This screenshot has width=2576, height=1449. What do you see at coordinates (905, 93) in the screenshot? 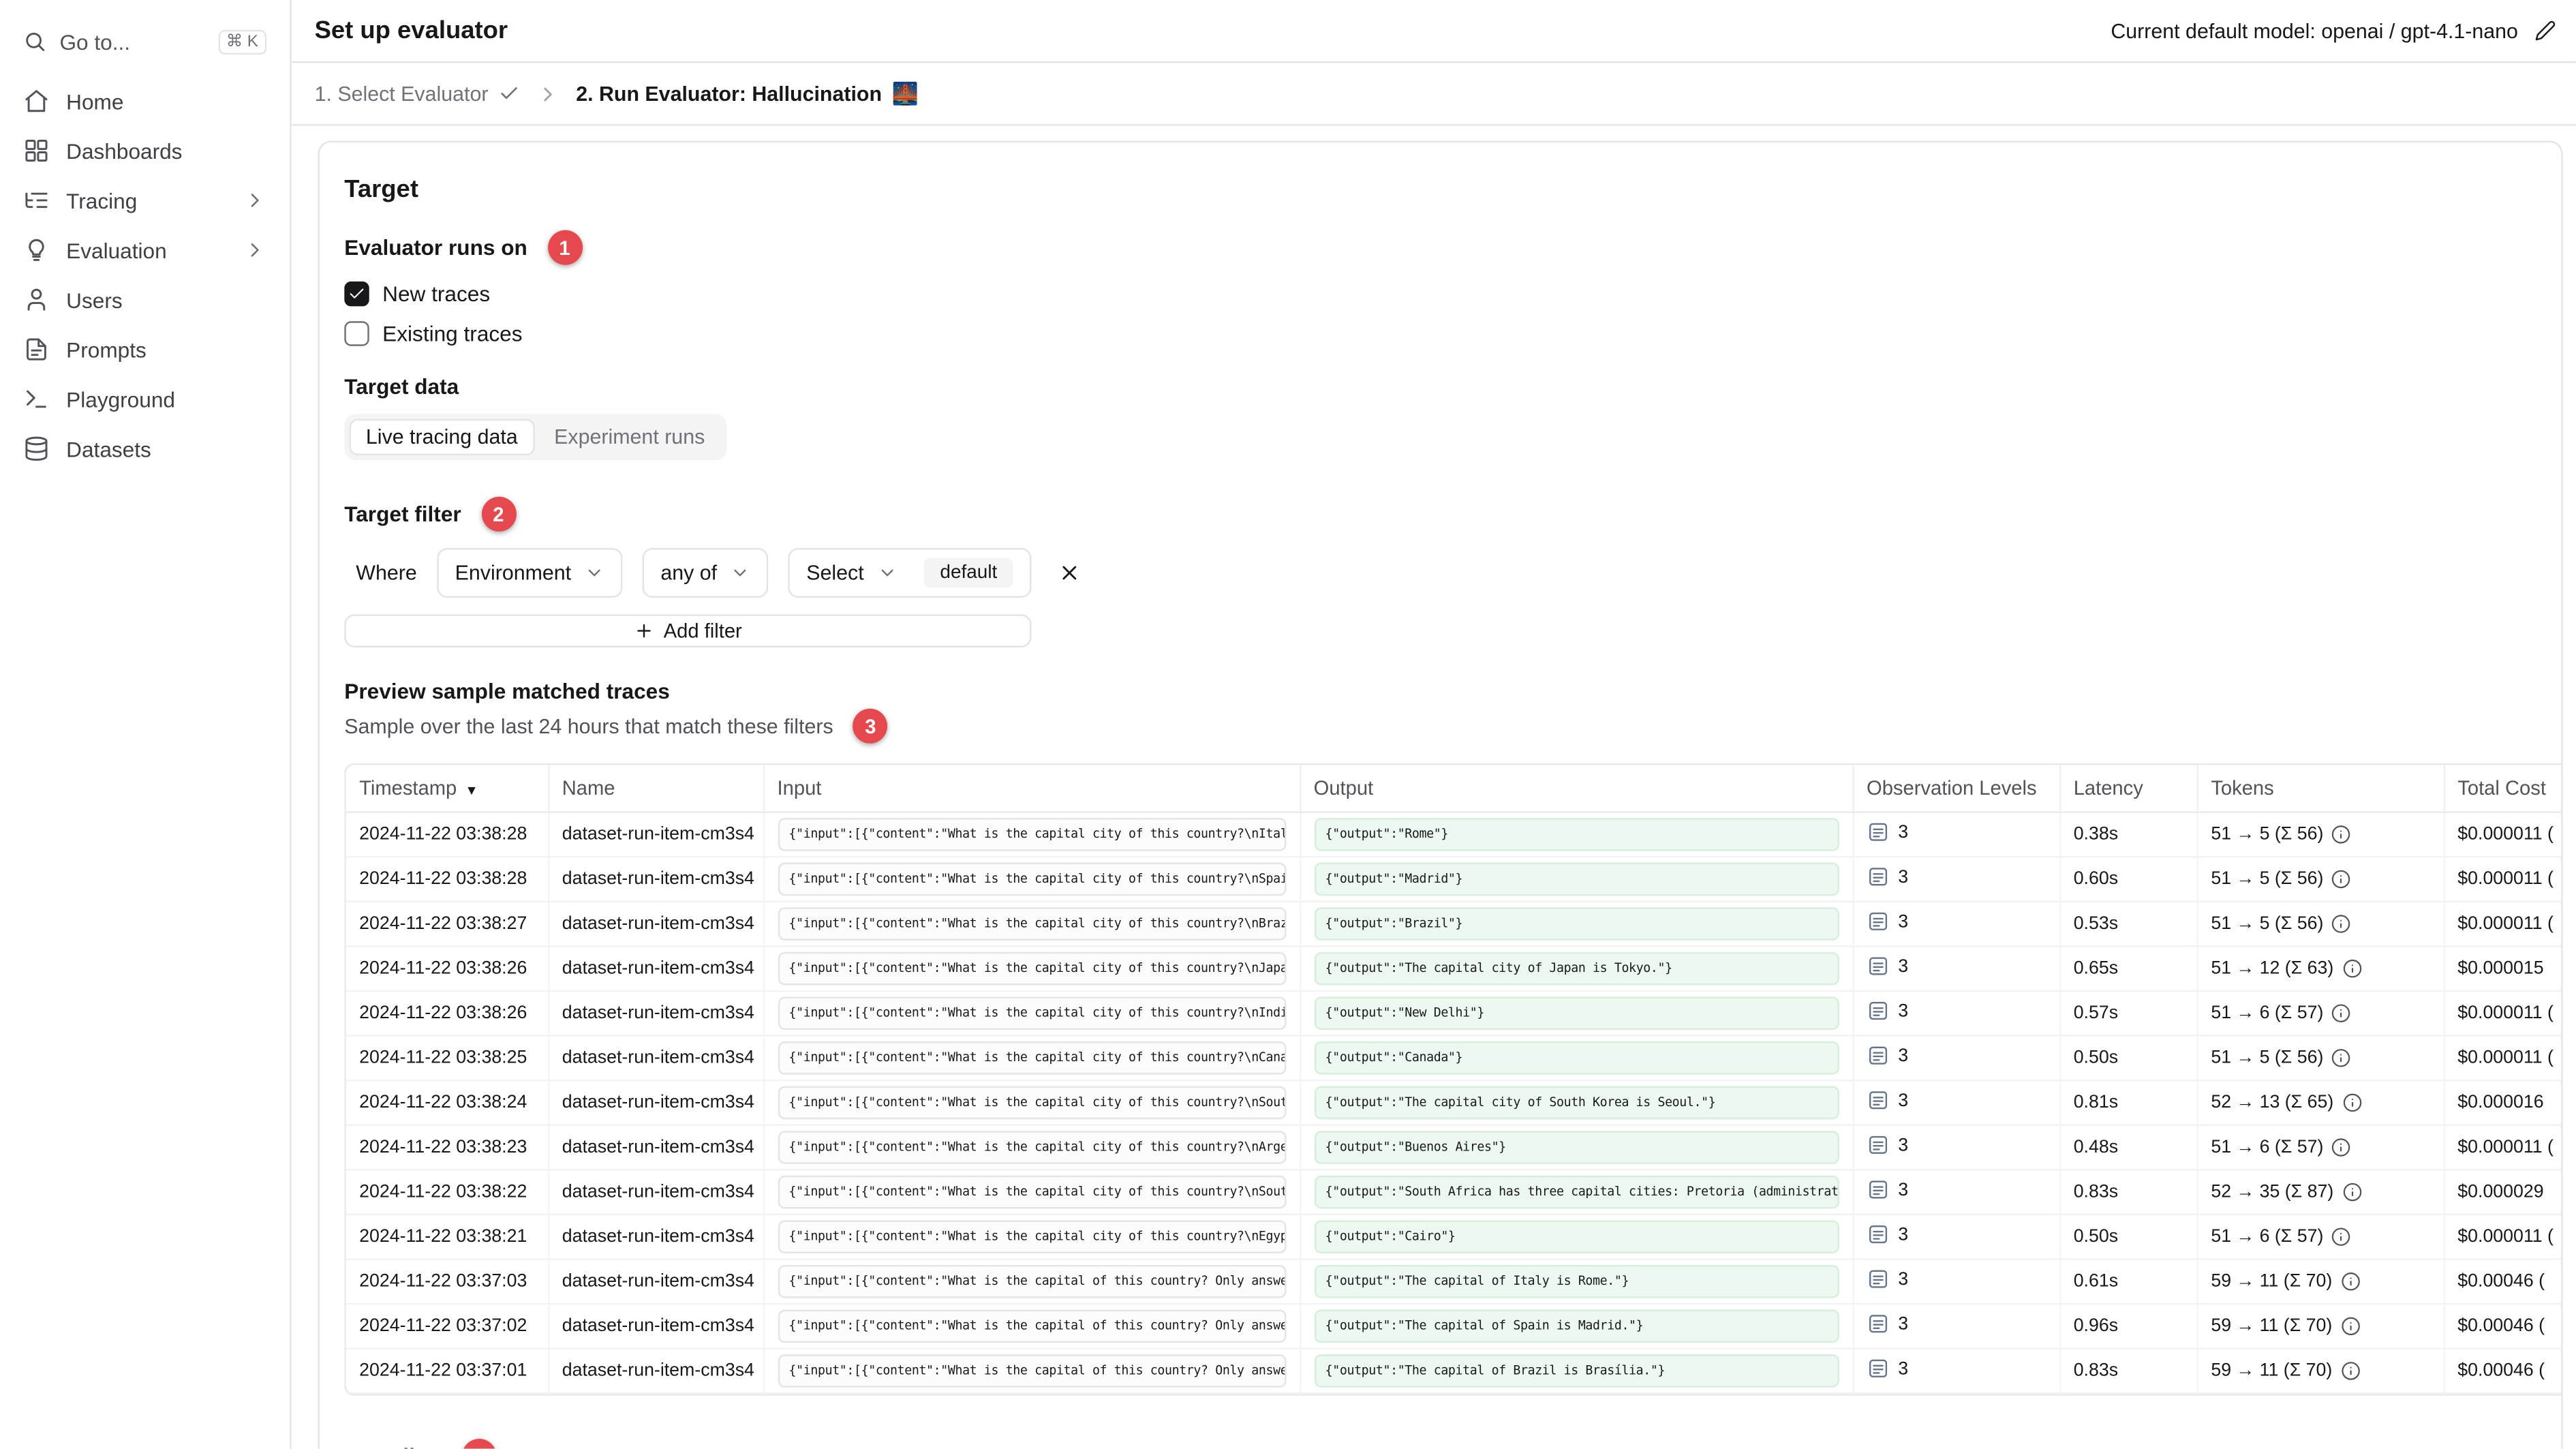
I see `evaluator-emoji: 🌉` at bounding box center [905, 93].